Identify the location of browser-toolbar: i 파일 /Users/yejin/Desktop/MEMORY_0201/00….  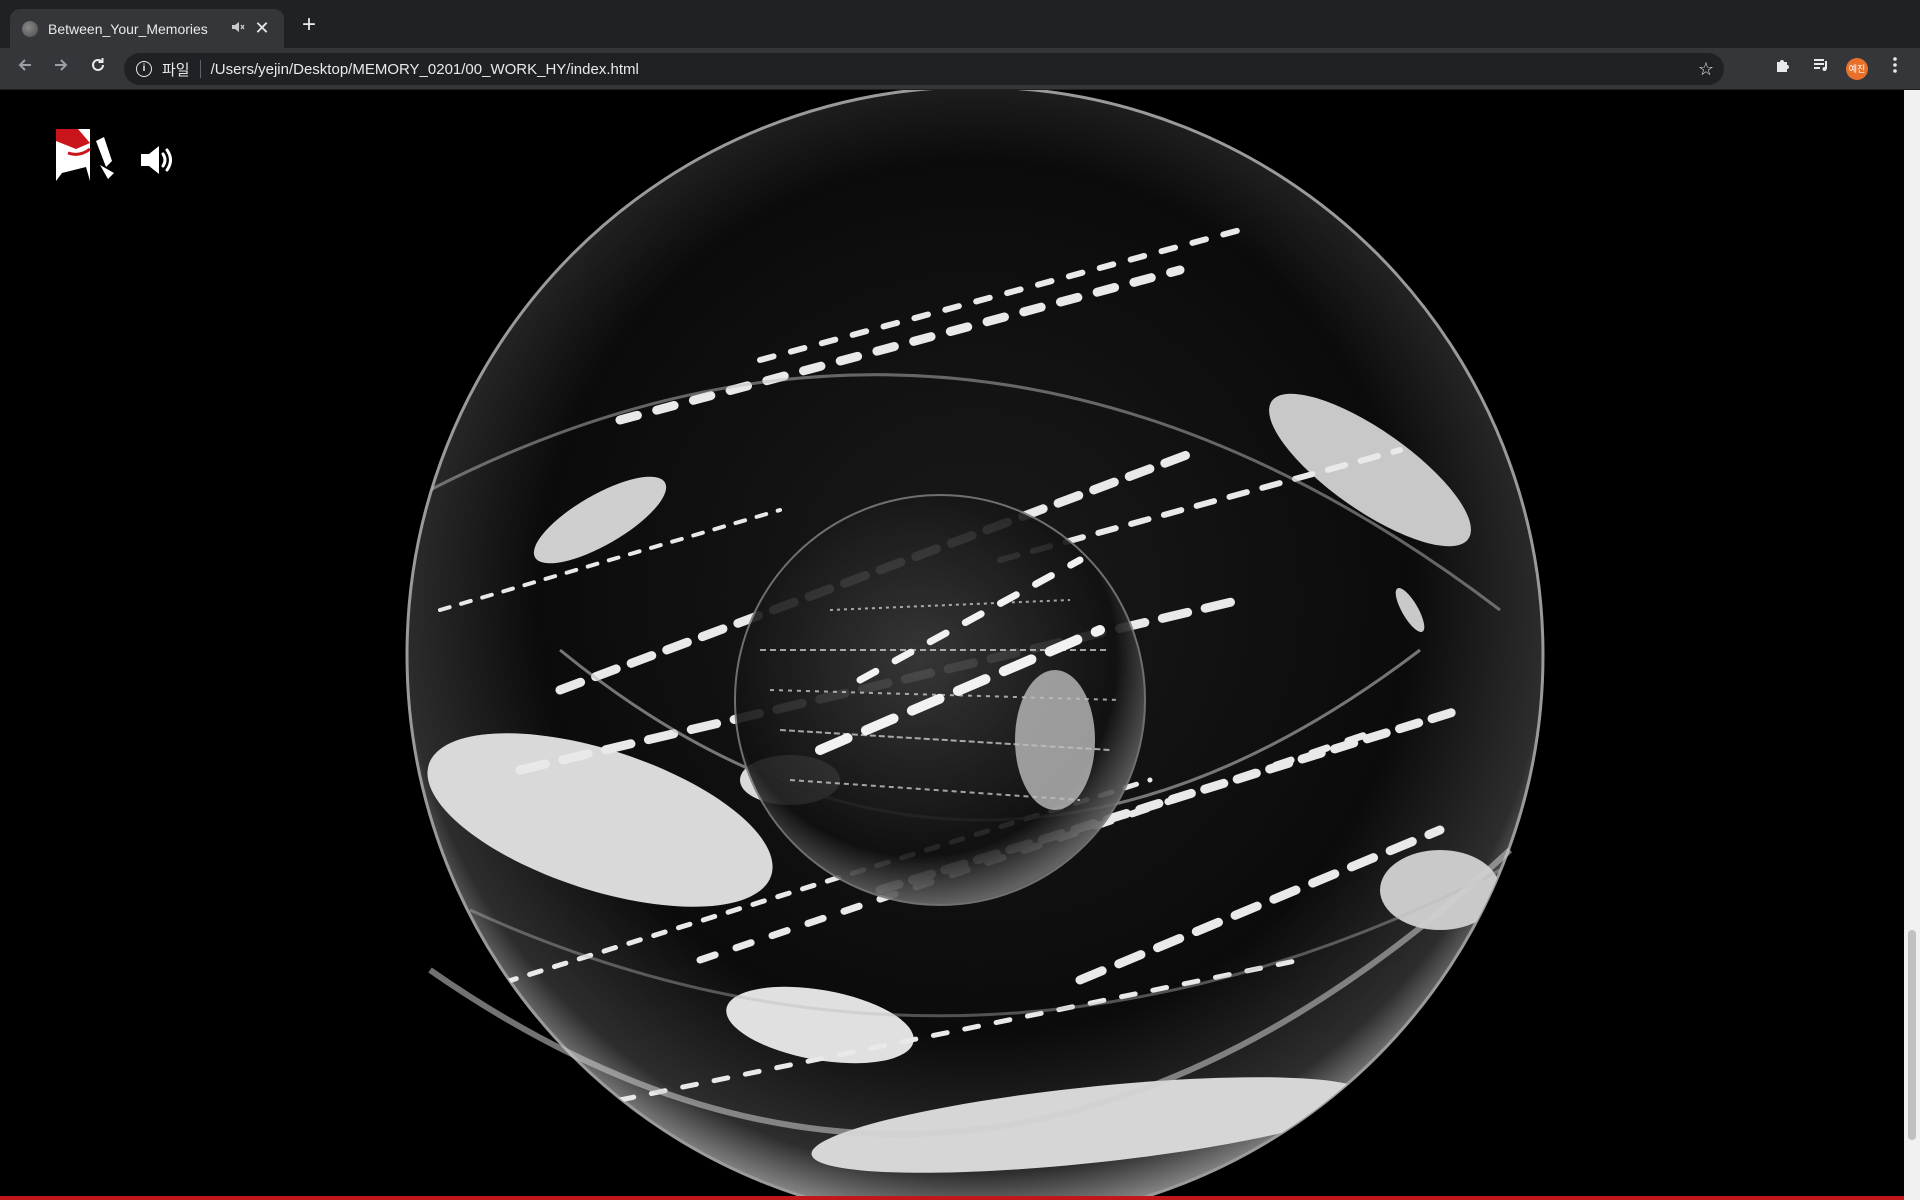
(960, 69).